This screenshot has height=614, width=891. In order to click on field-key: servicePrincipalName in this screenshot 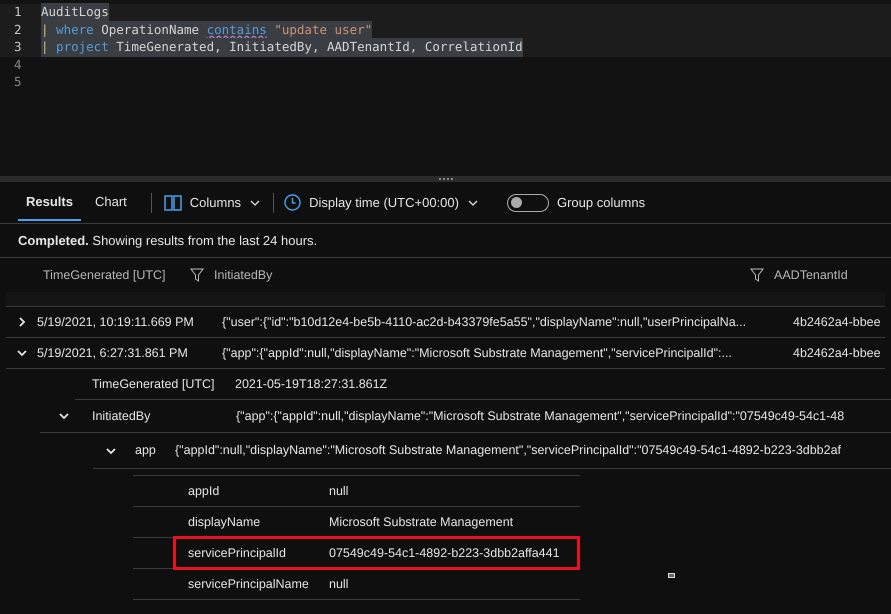, I will do `click(258, 584)`.